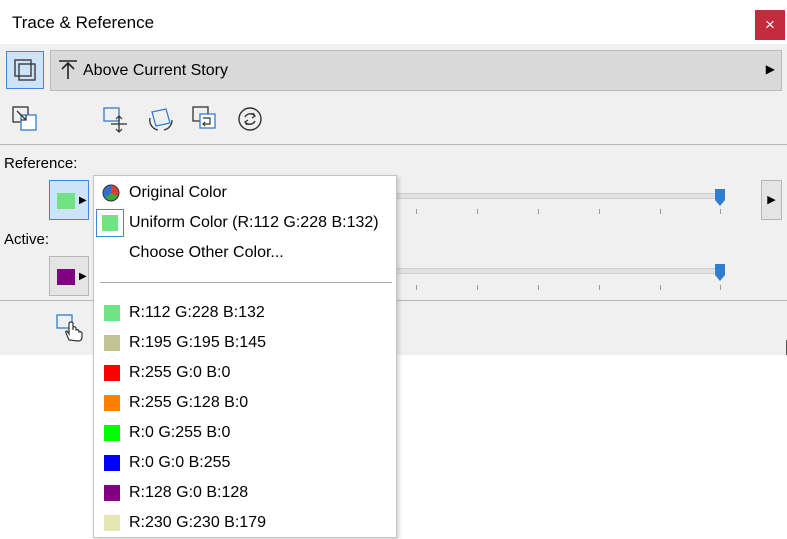 The width and height of the screenshot is (787, 539). I want to click on uniform-color-item: Uniform Color (R:112 G:228 B:132), so click(245, 223).